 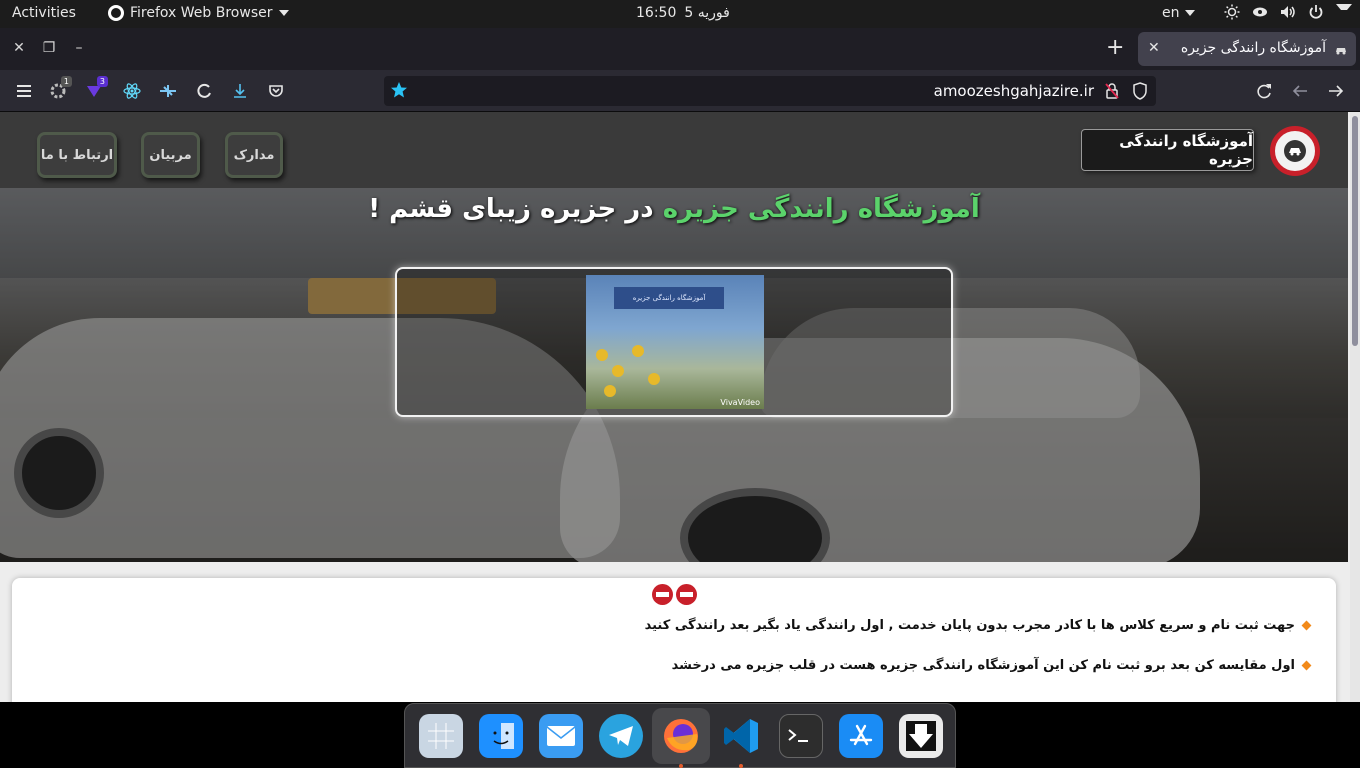 I want to click on tracking-shield-icon, so click(x=1140, y=93).